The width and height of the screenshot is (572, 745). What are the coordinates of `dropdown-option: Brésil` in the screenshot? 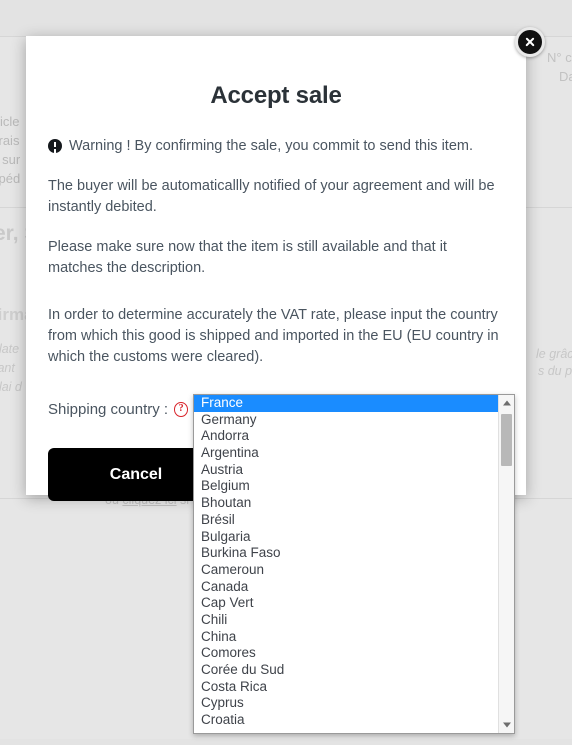 It's located at (346, 520).